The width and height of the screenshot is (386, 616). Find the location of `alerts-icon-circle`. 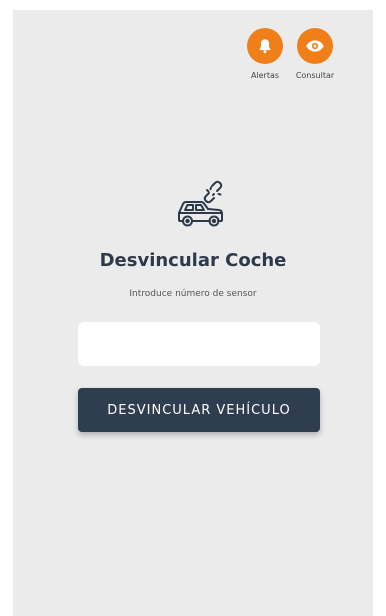

alerts-icon-circle is located at coordinates (265, 46).